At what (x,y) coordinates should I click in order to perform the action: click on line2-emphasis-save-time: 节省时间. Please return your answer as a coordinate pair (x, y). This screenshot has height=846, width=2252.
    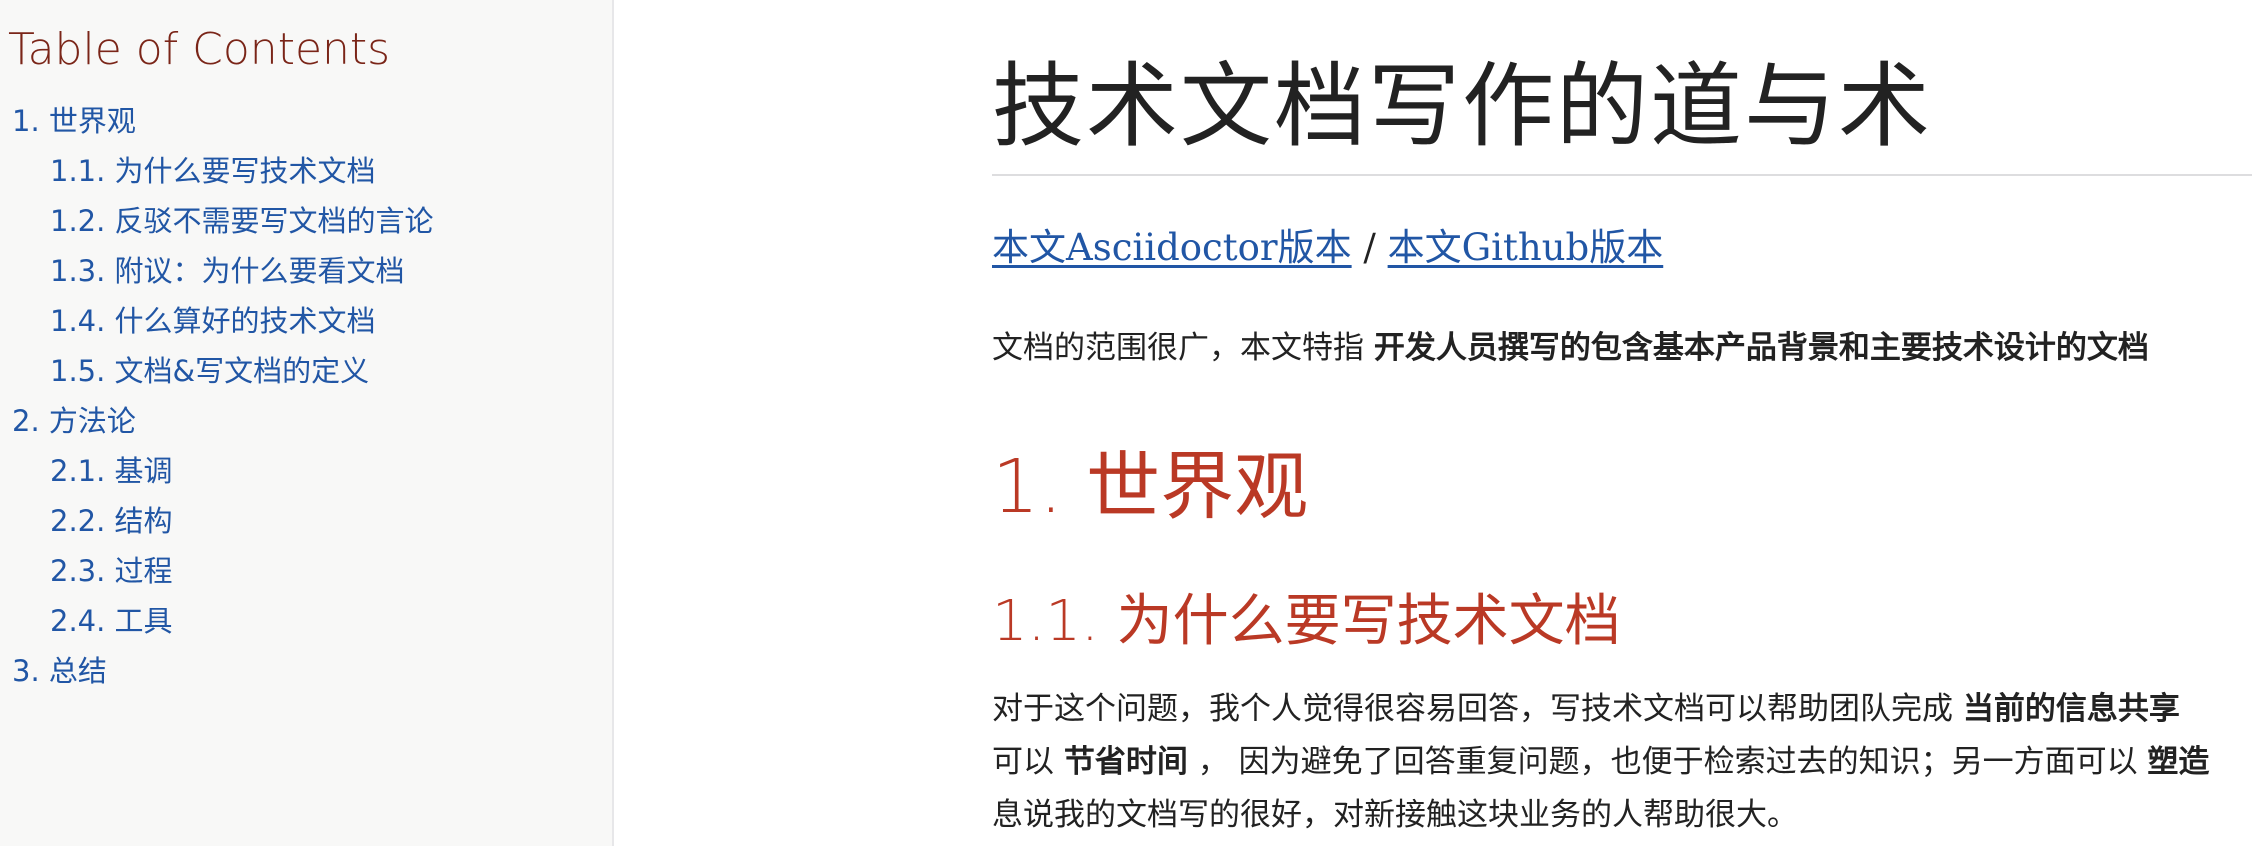
    Looking at the image, I should click on (1125, 762).